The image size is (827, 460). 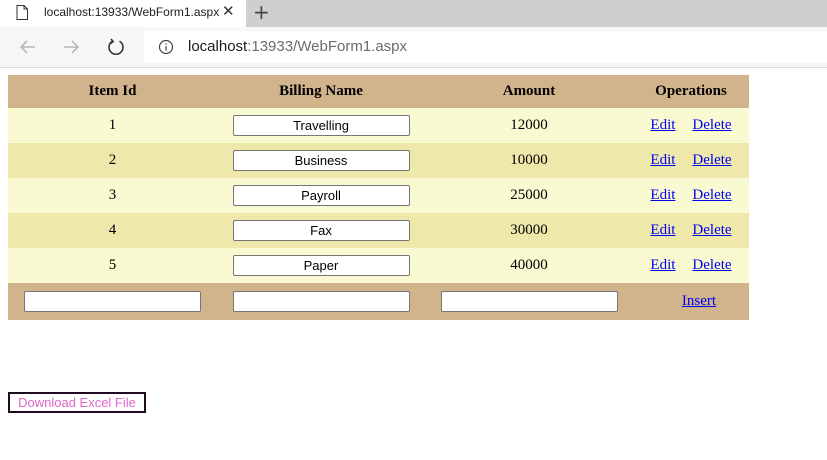 What do you see at coordinates (699, 301) in the screenshot?
I see `insert-link: Insert` at bounding box center [699, 301].